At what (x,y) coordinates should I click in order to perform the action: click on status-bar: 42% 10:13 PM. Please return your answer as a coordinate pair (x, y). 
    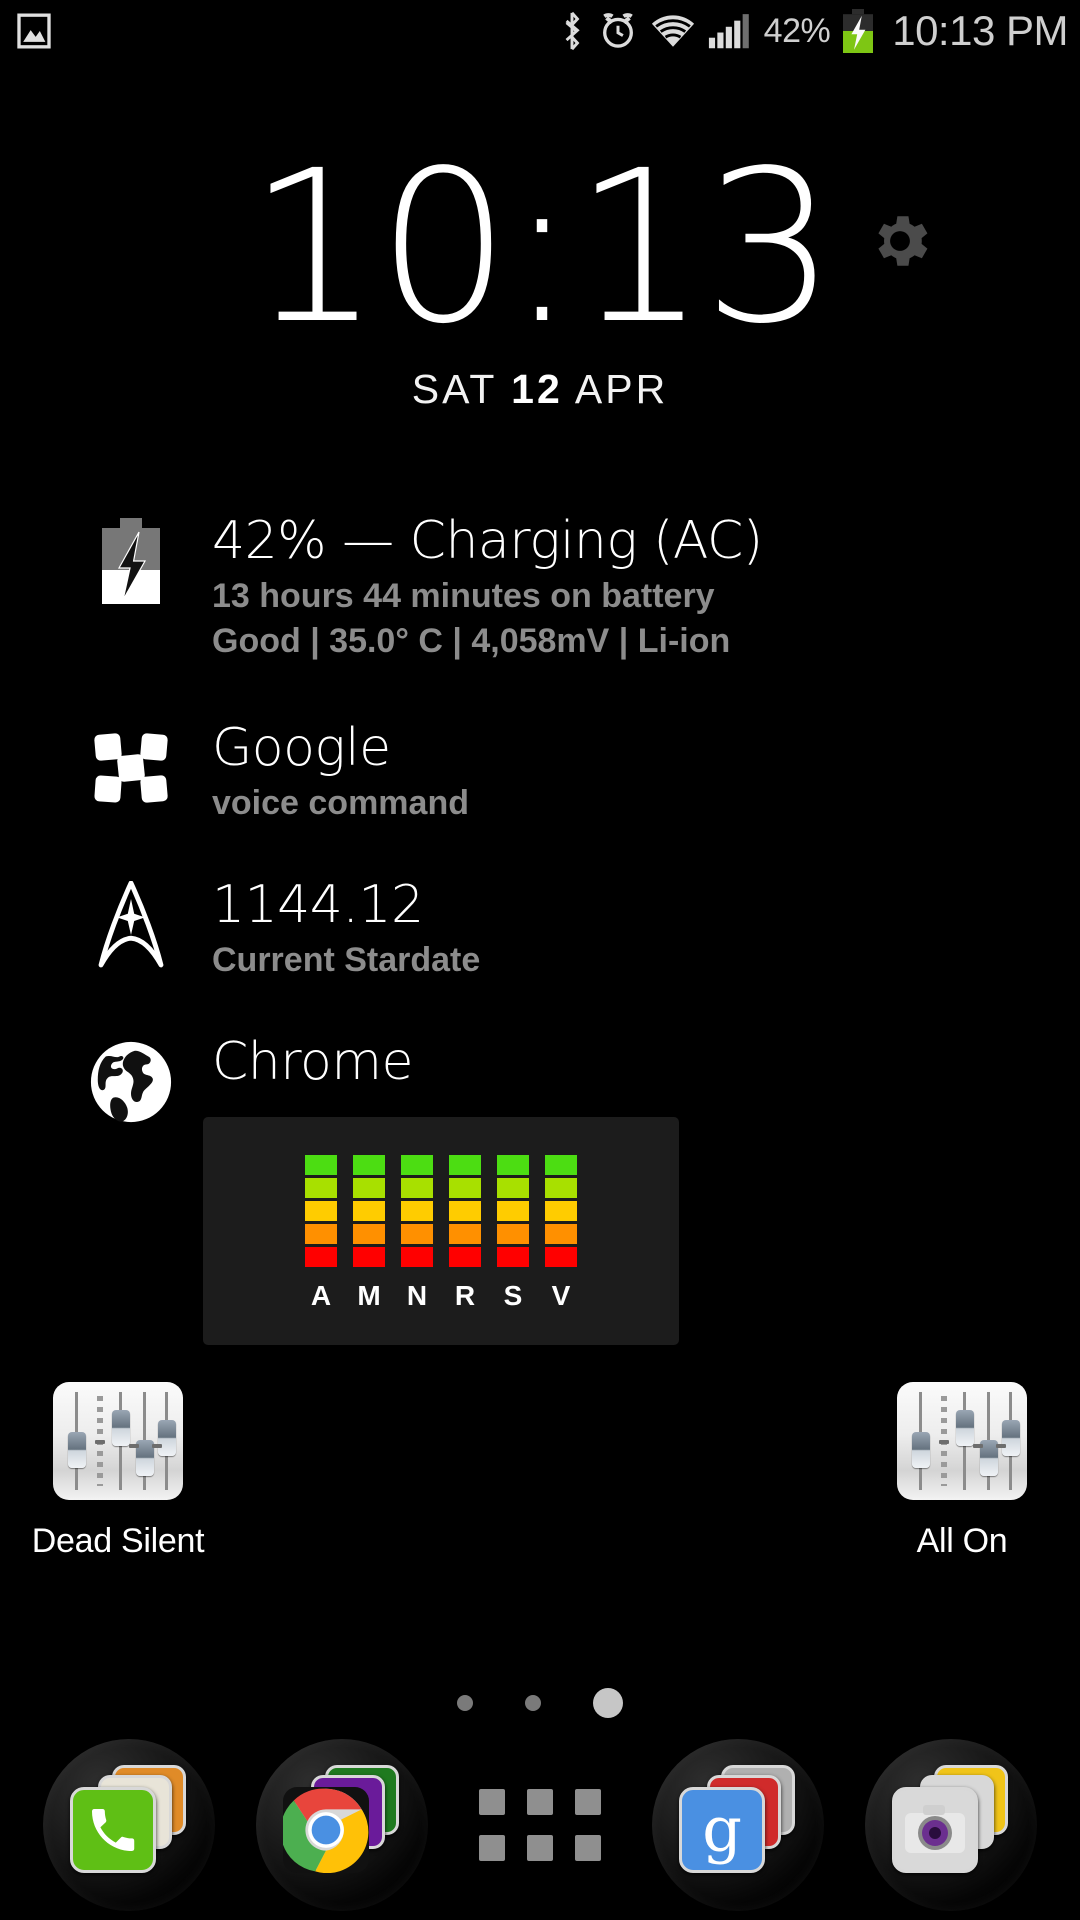
    Looking at the image, I should click on (540, 31).